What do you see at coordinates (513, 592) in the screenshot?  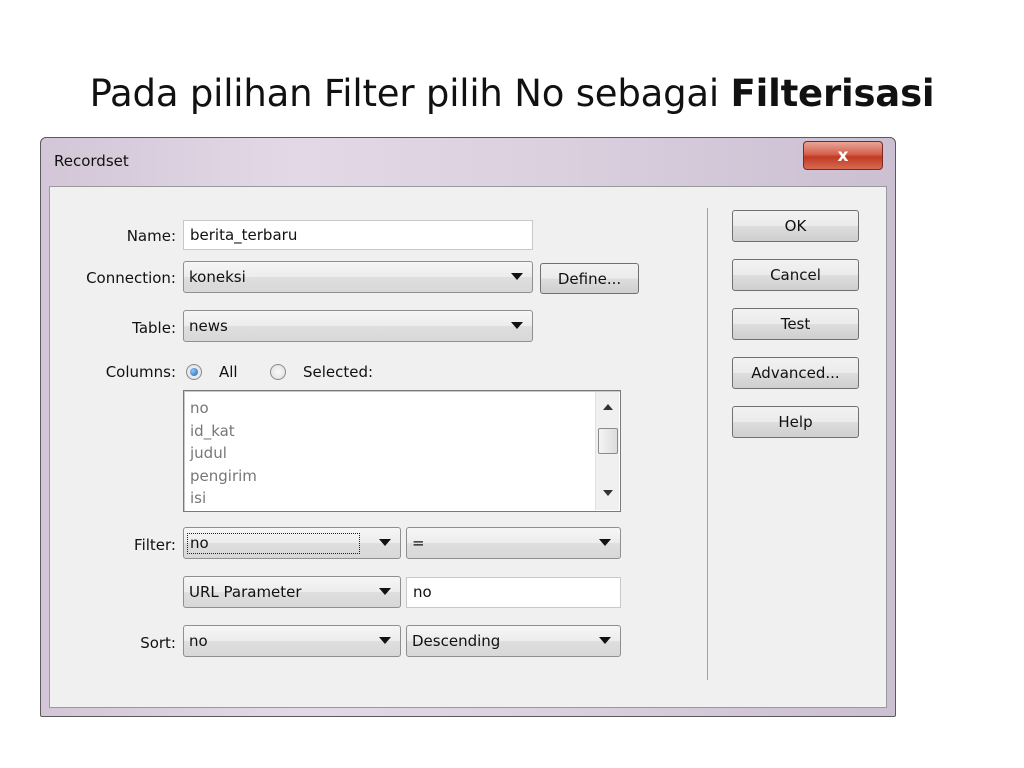 I see `filter-value-input: no` at bounding box center [513, 592].